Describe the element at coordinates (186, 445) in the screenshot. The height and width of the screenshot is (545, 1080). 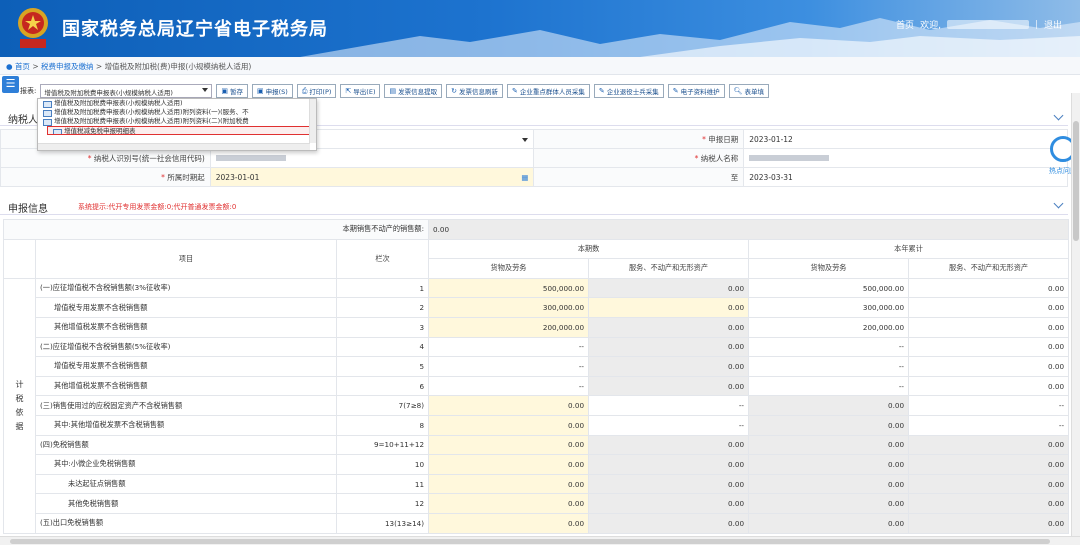
I see `row-item-name: (四)免税销售额` at that location.